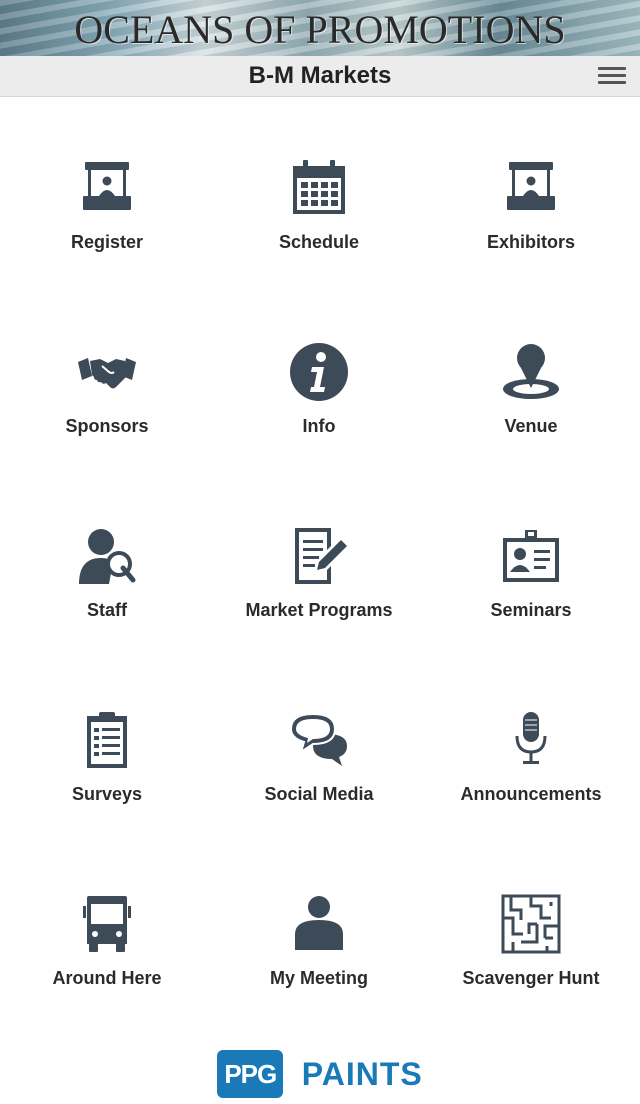 This screenshot has height=1104, width=640. I want to click on tile-label: Announcements, so click(531, 794).